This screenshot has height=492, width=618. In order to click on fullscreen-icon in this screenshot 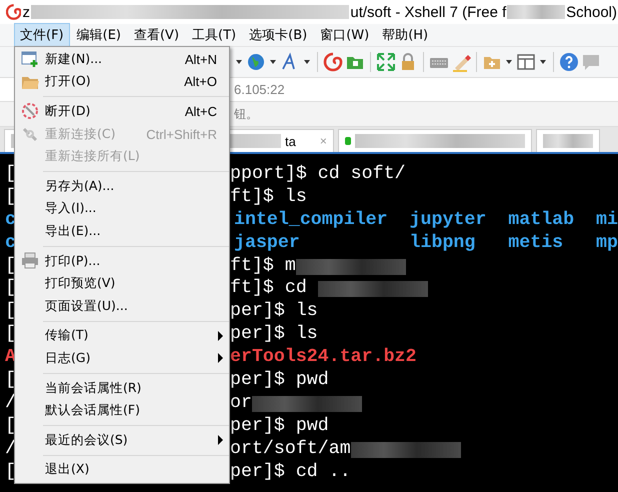, I will do `click(386, 62)`.